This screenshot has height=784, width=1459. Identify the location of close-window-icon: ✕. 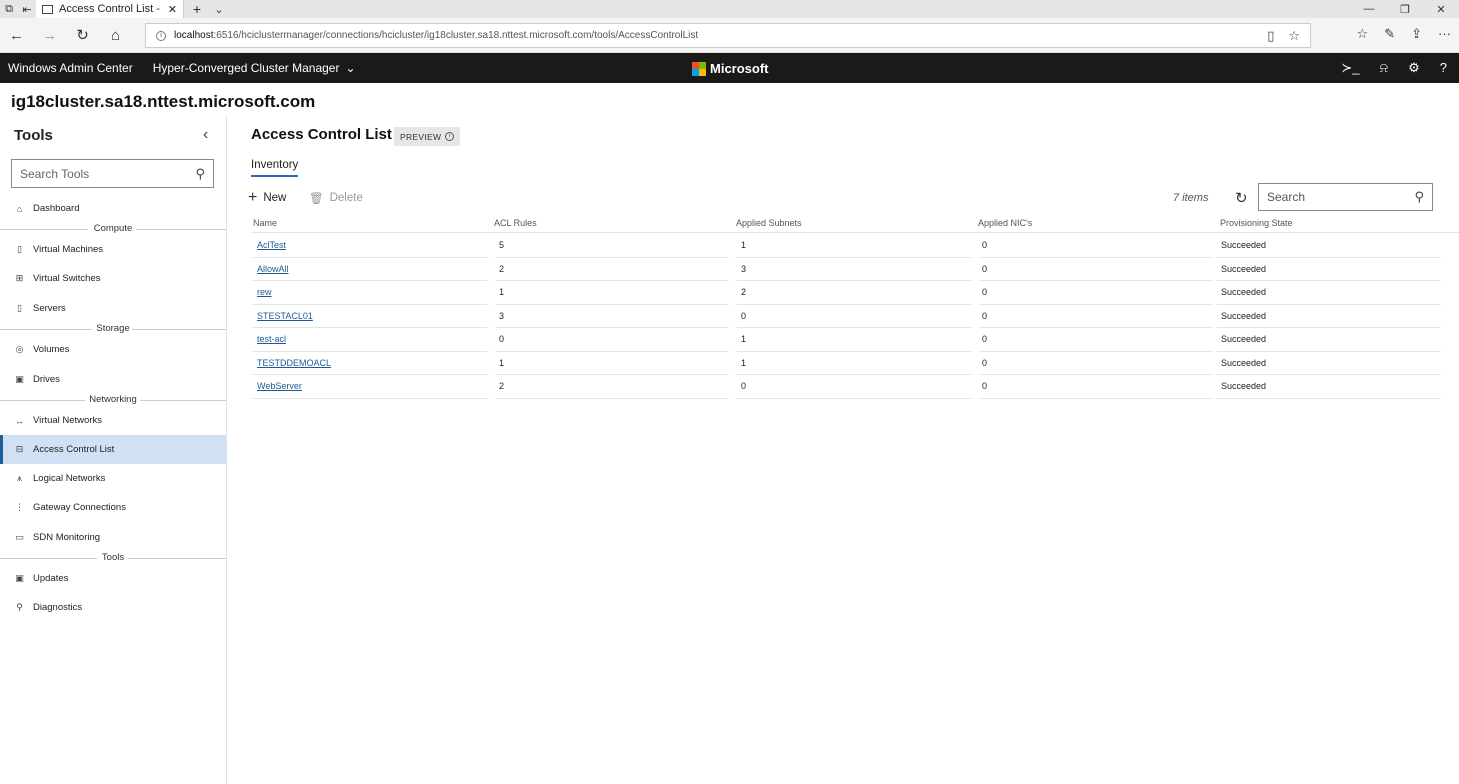
(1441, 9).